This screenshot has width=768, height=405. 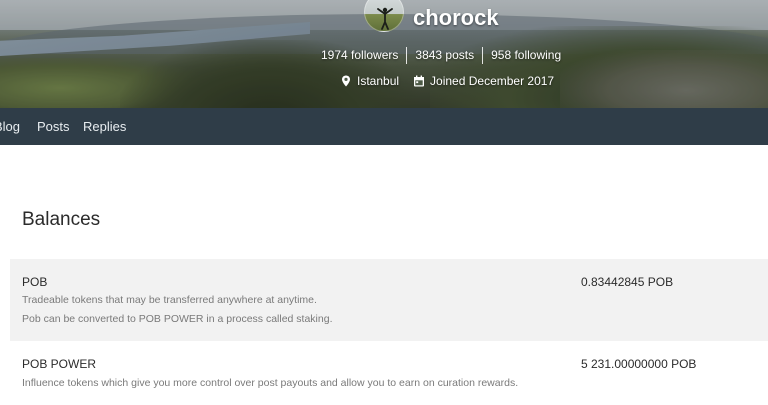 What do you see at coordinates (59, 364) in the screenshot?
I see `balance-name: POB POWER` at bounding box center [59, 364].